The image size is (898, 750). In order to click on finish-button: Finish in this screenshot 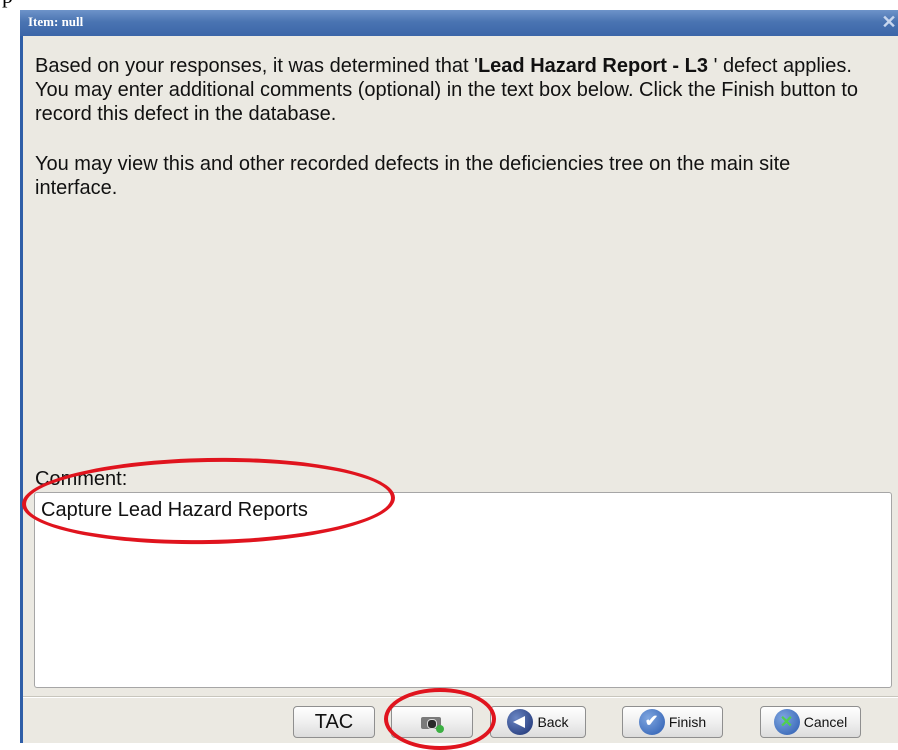, I will do `click(672, 722)`.